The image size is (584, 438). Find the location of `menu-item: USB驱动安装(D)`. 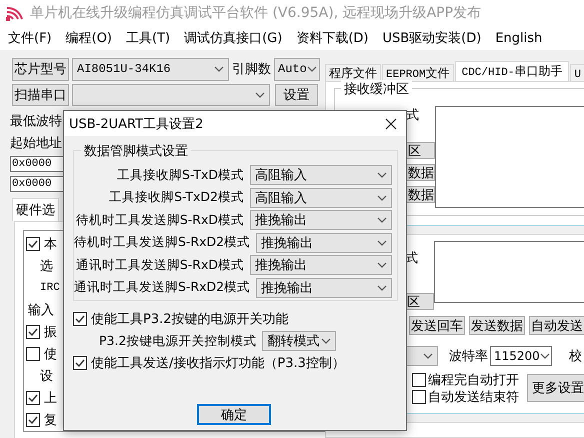

menu-item: USB驱动安装(D) is located at coordinates (431, 38).